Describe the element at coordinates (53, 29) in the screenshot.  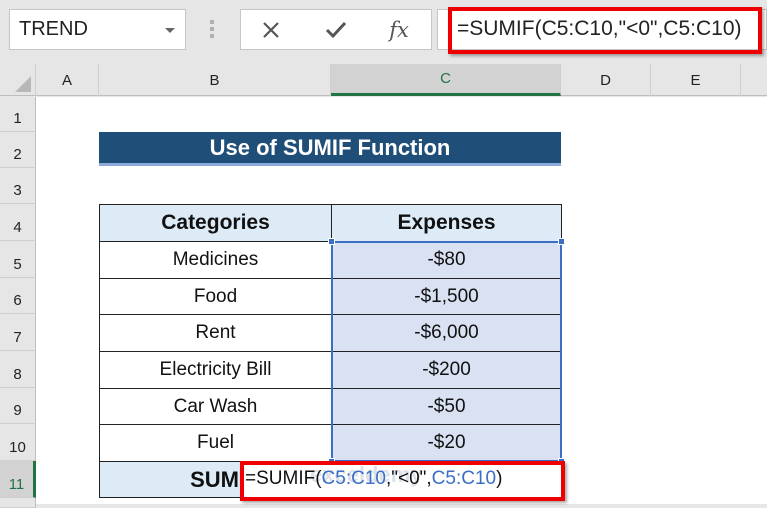
I see `name-box-value: TREND` at that location.